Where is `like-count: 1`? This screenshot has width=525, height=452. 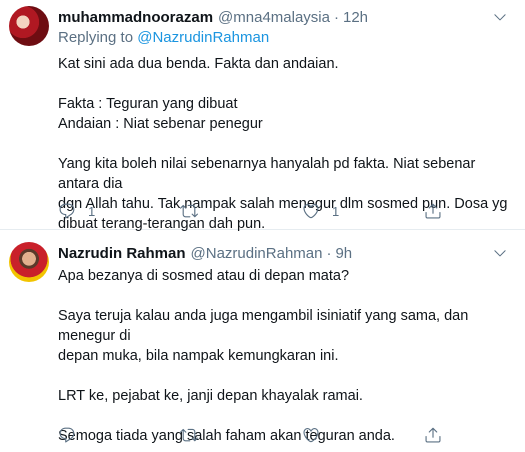
like-count: 1 is located at coordinates (336, 211).